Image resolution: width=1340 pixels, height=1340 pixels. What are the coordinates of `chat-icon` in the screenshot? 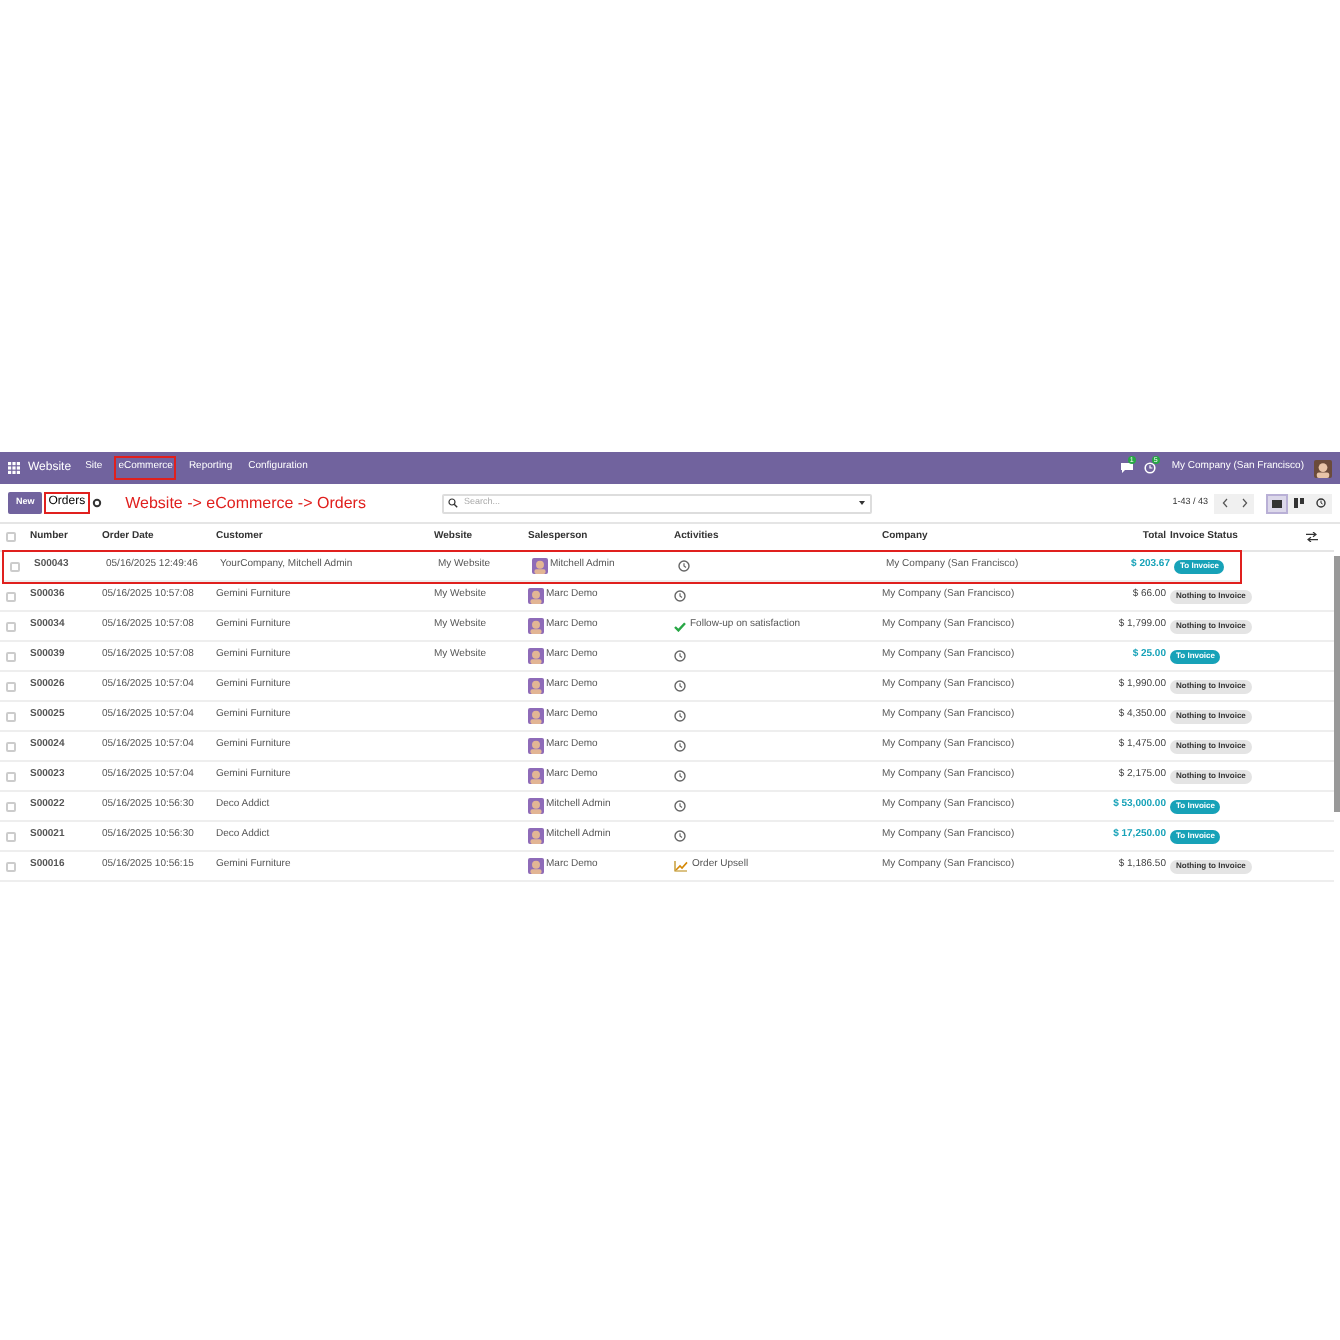 It's located at (1126, 468).